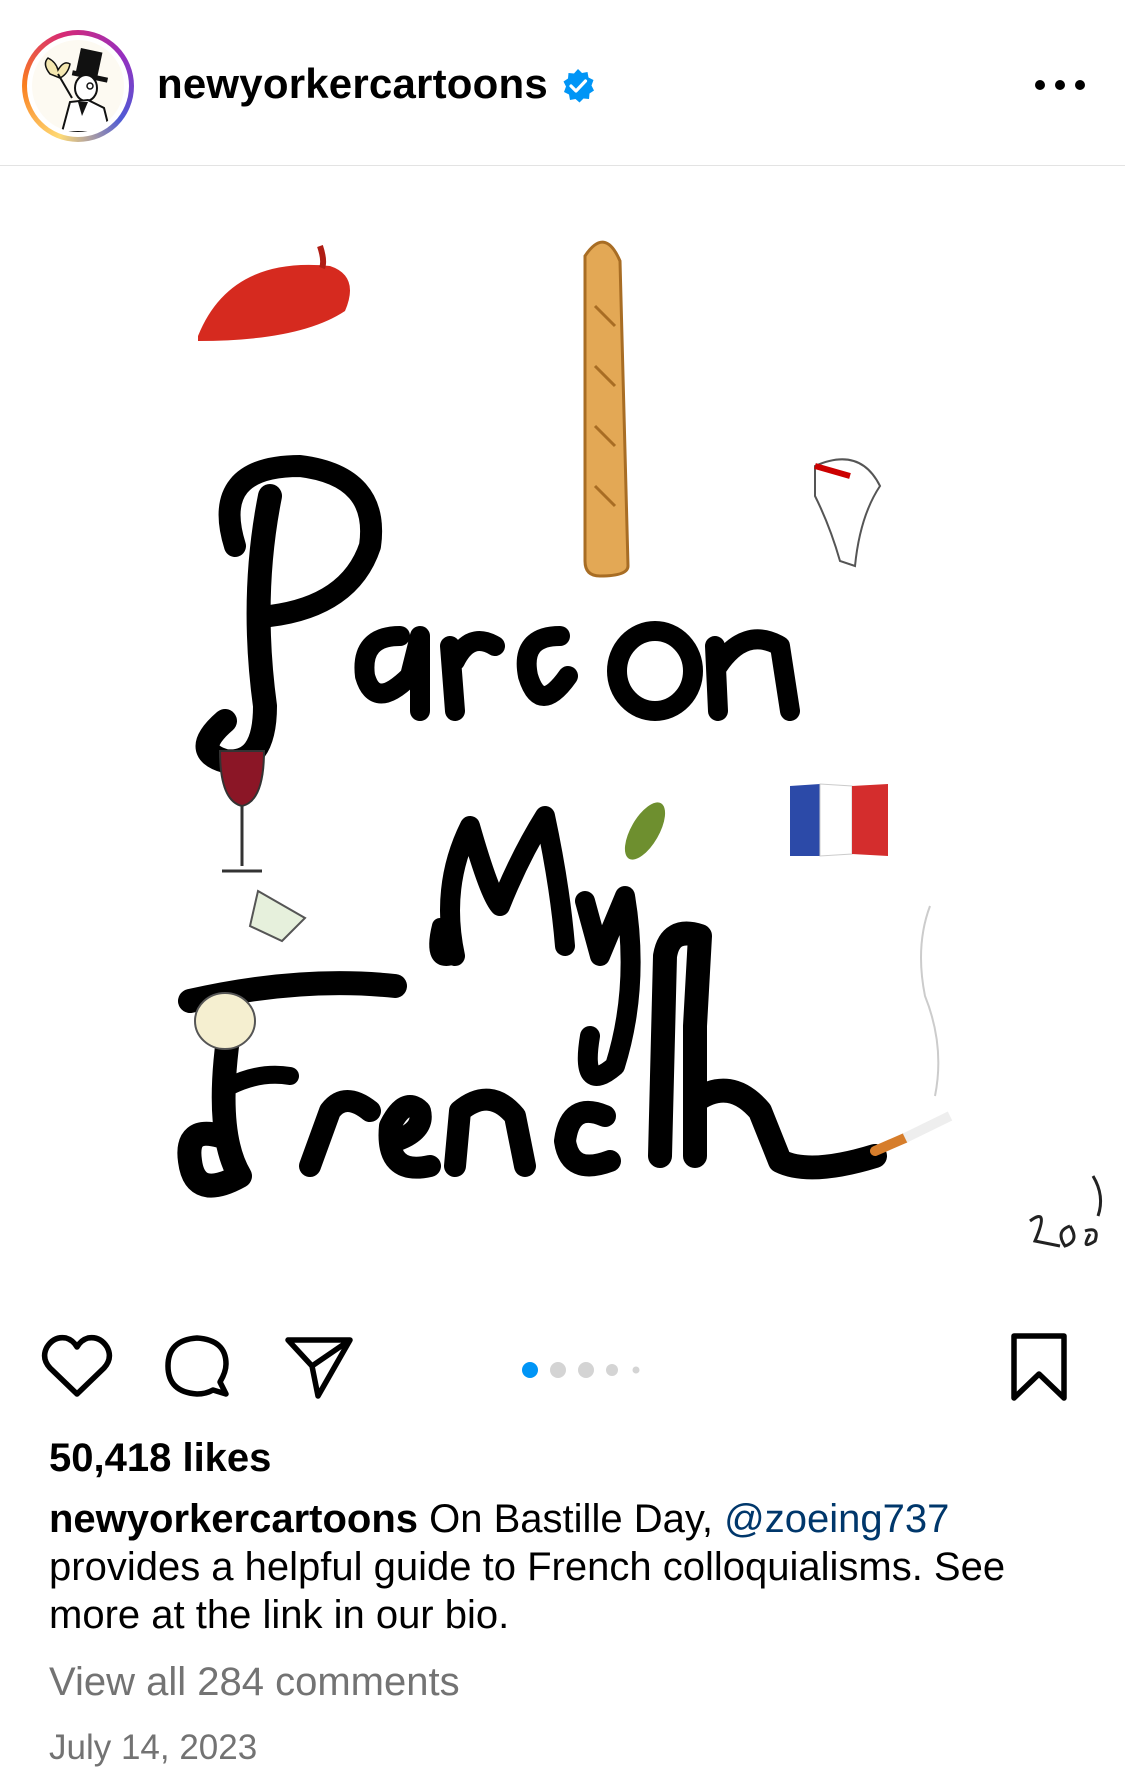 The height and width of the screenshot is (1789, 1125). Describe the element at coordinates (77, 1367) in the screenshot. I see `heart-icon` at that location.